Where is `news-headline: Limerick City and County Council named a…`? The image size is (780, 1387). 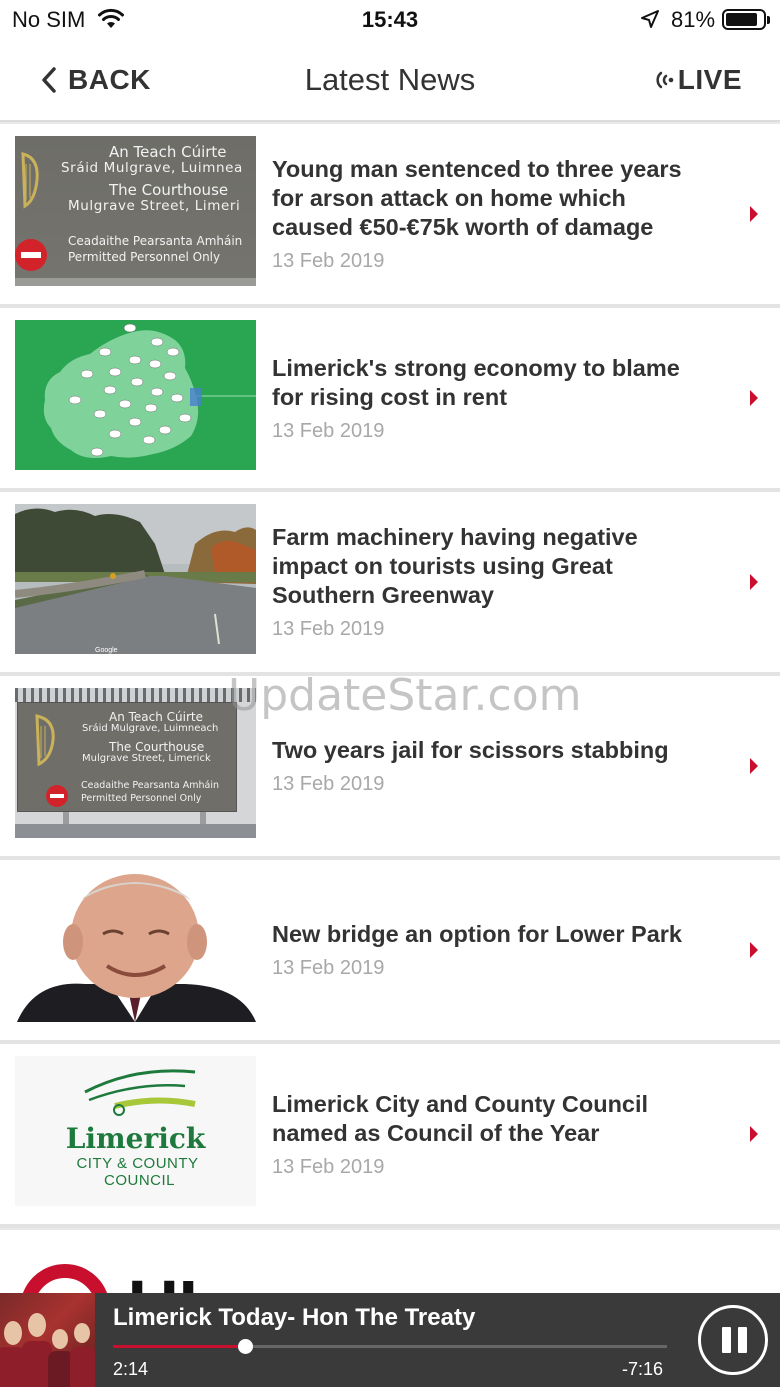 news-headline: Limerick City and County Council named a… is located at coordinates (460, 1118).